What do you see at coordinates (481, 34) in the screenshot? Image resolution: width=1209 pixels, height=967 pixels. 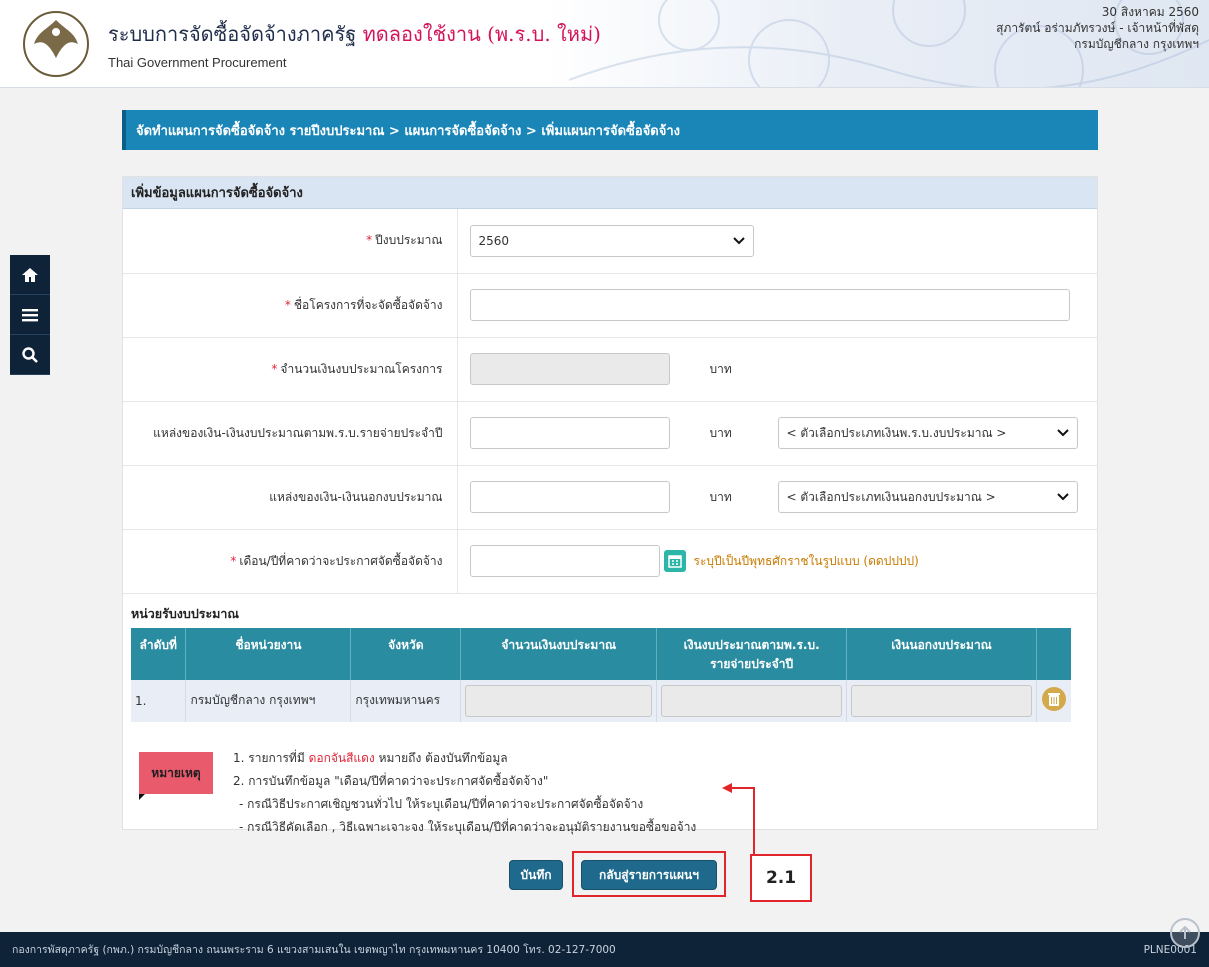 I see `trial-label: ทดลองใช้งาน (พ.ร.บ. ใหม่)` at bounding box center [481, 34].